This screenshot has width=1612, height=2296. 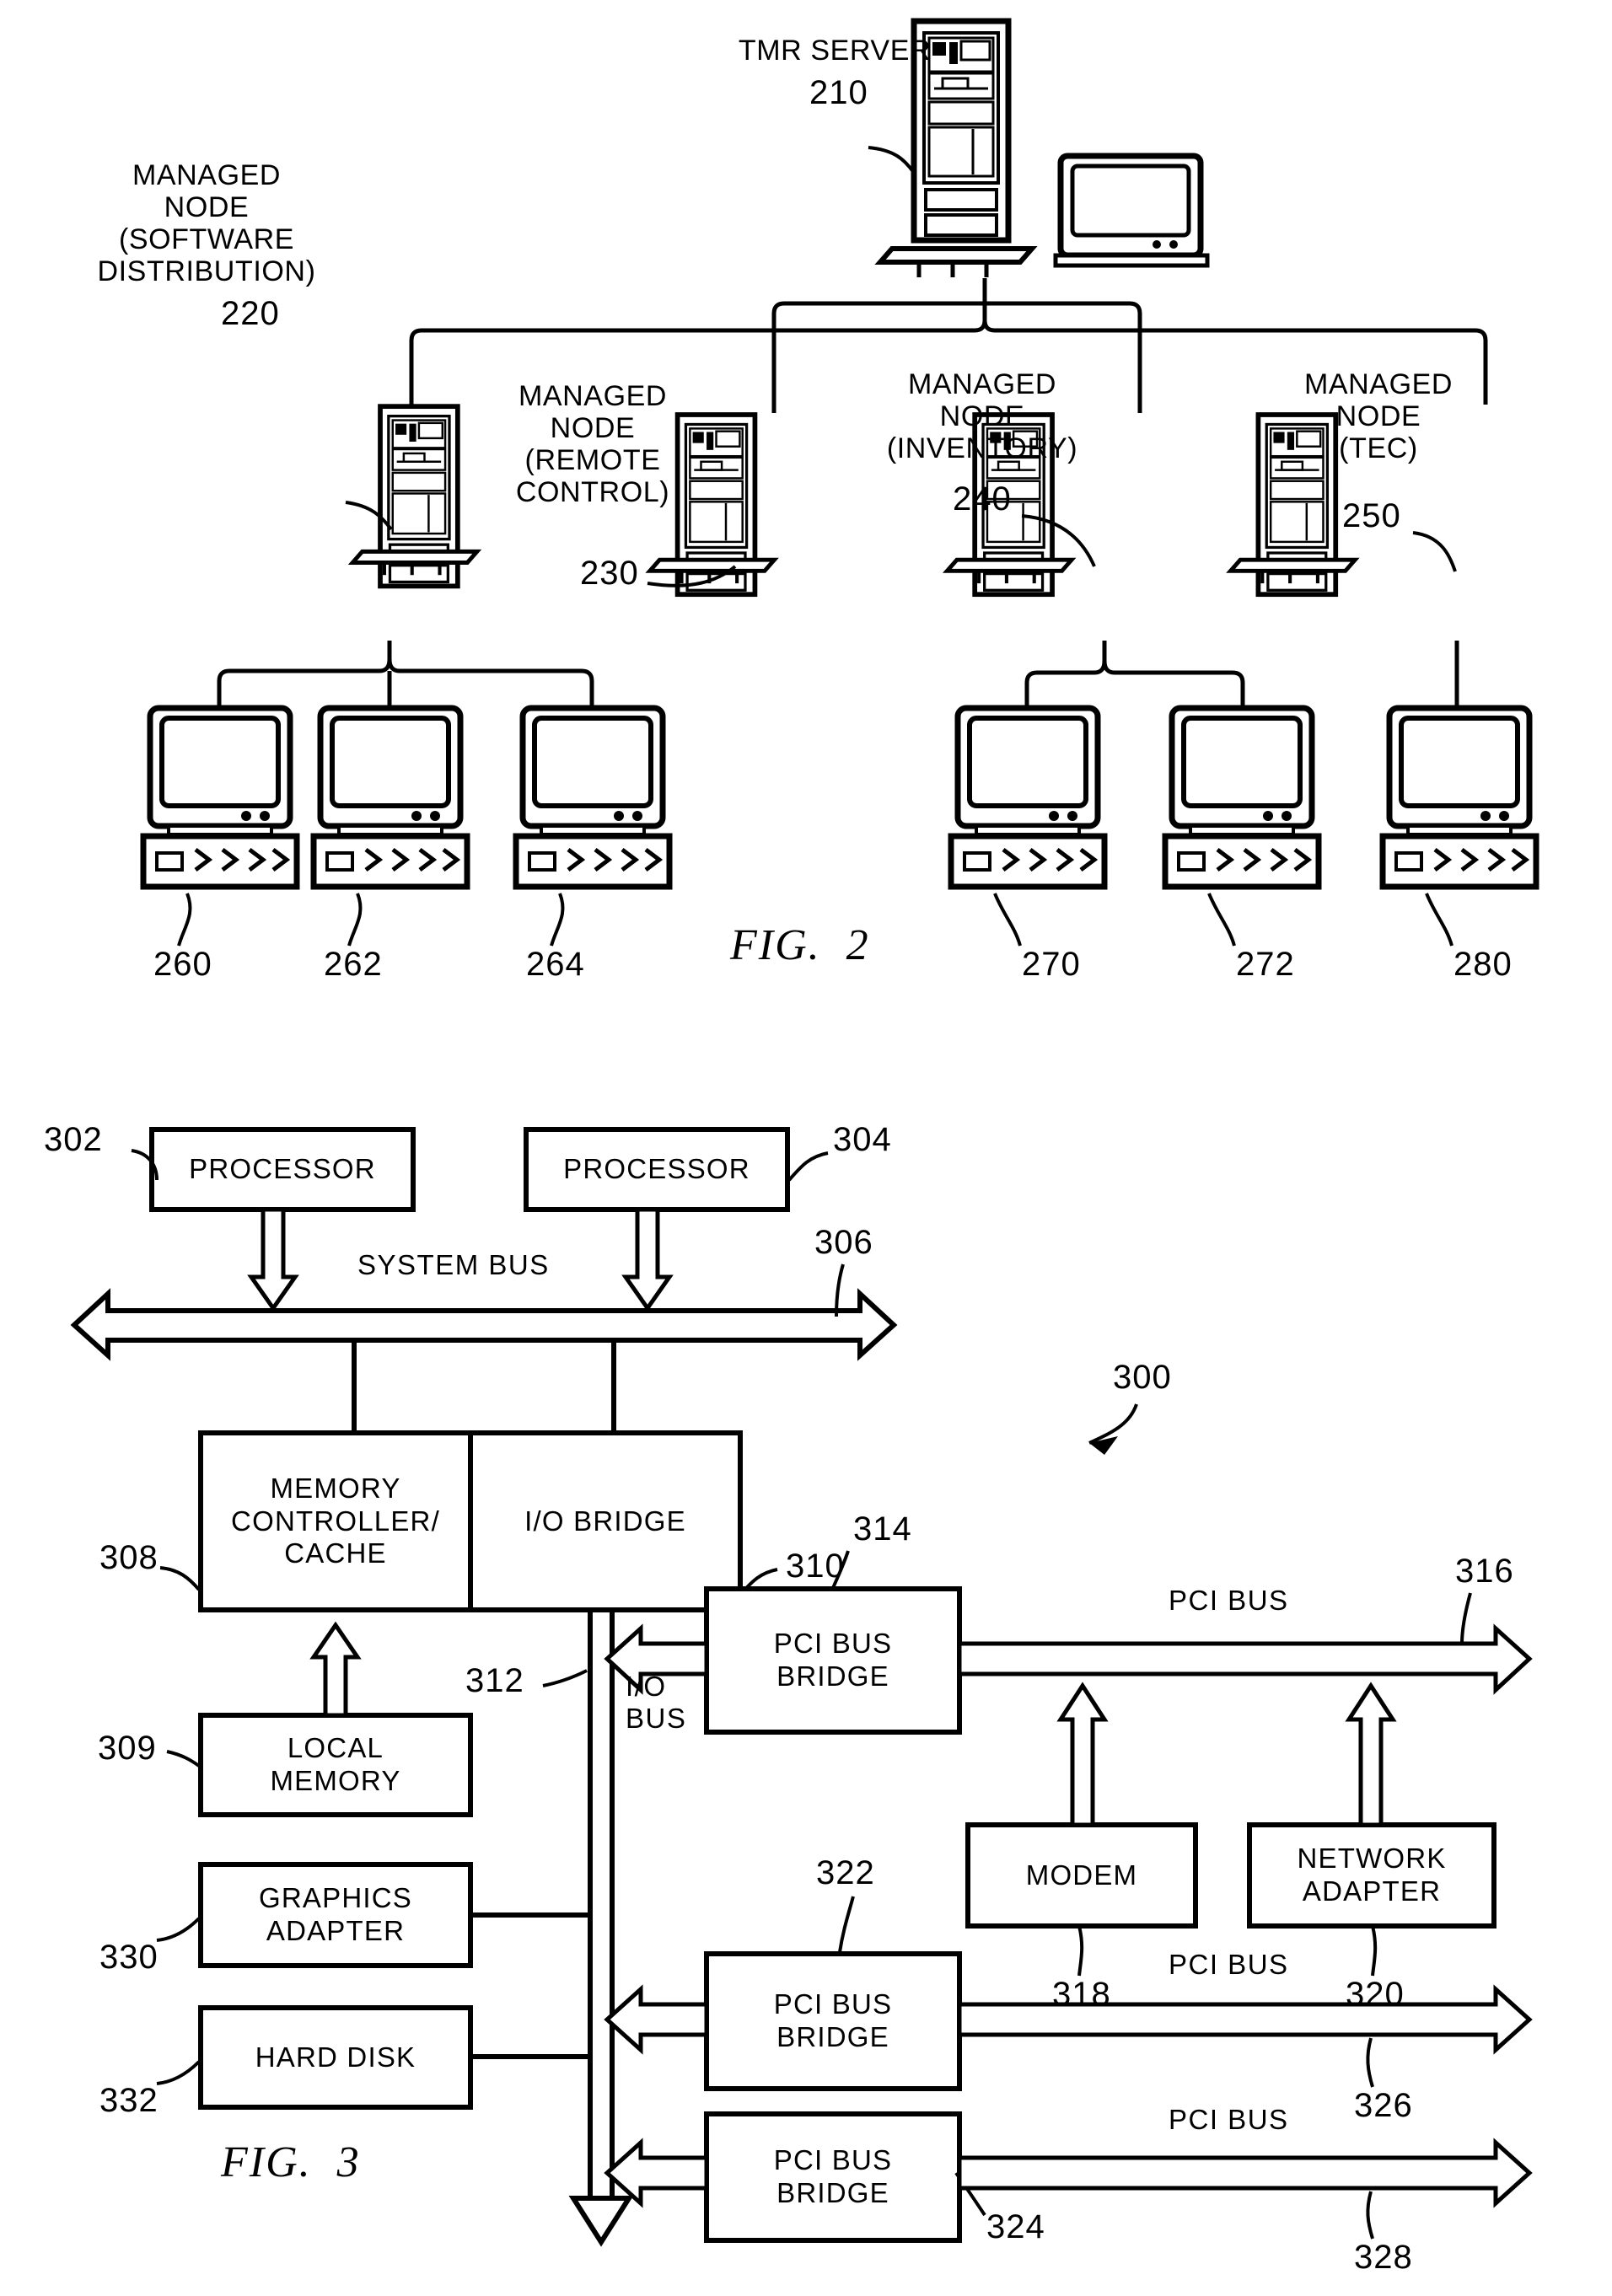 What do you see at coordinates (1483, 964) in the screenshot?
I see `workstation-280-ref: 280` at bounding box center [1483, 964].